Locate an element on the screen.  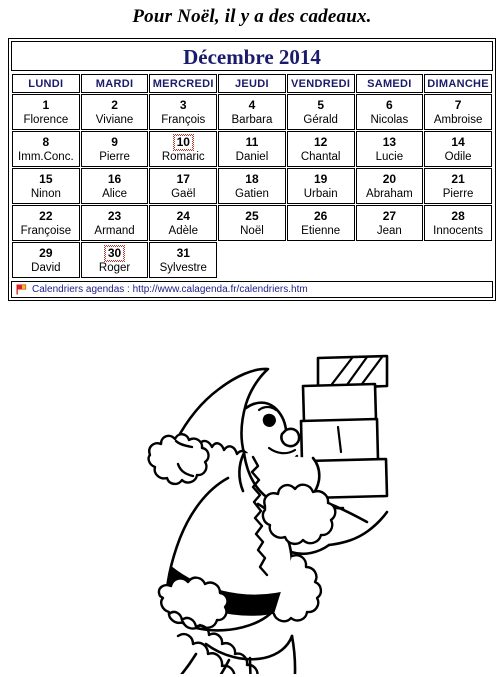
calendar-saint-name: Imm.Conc. is located at coordinates (46, 156).